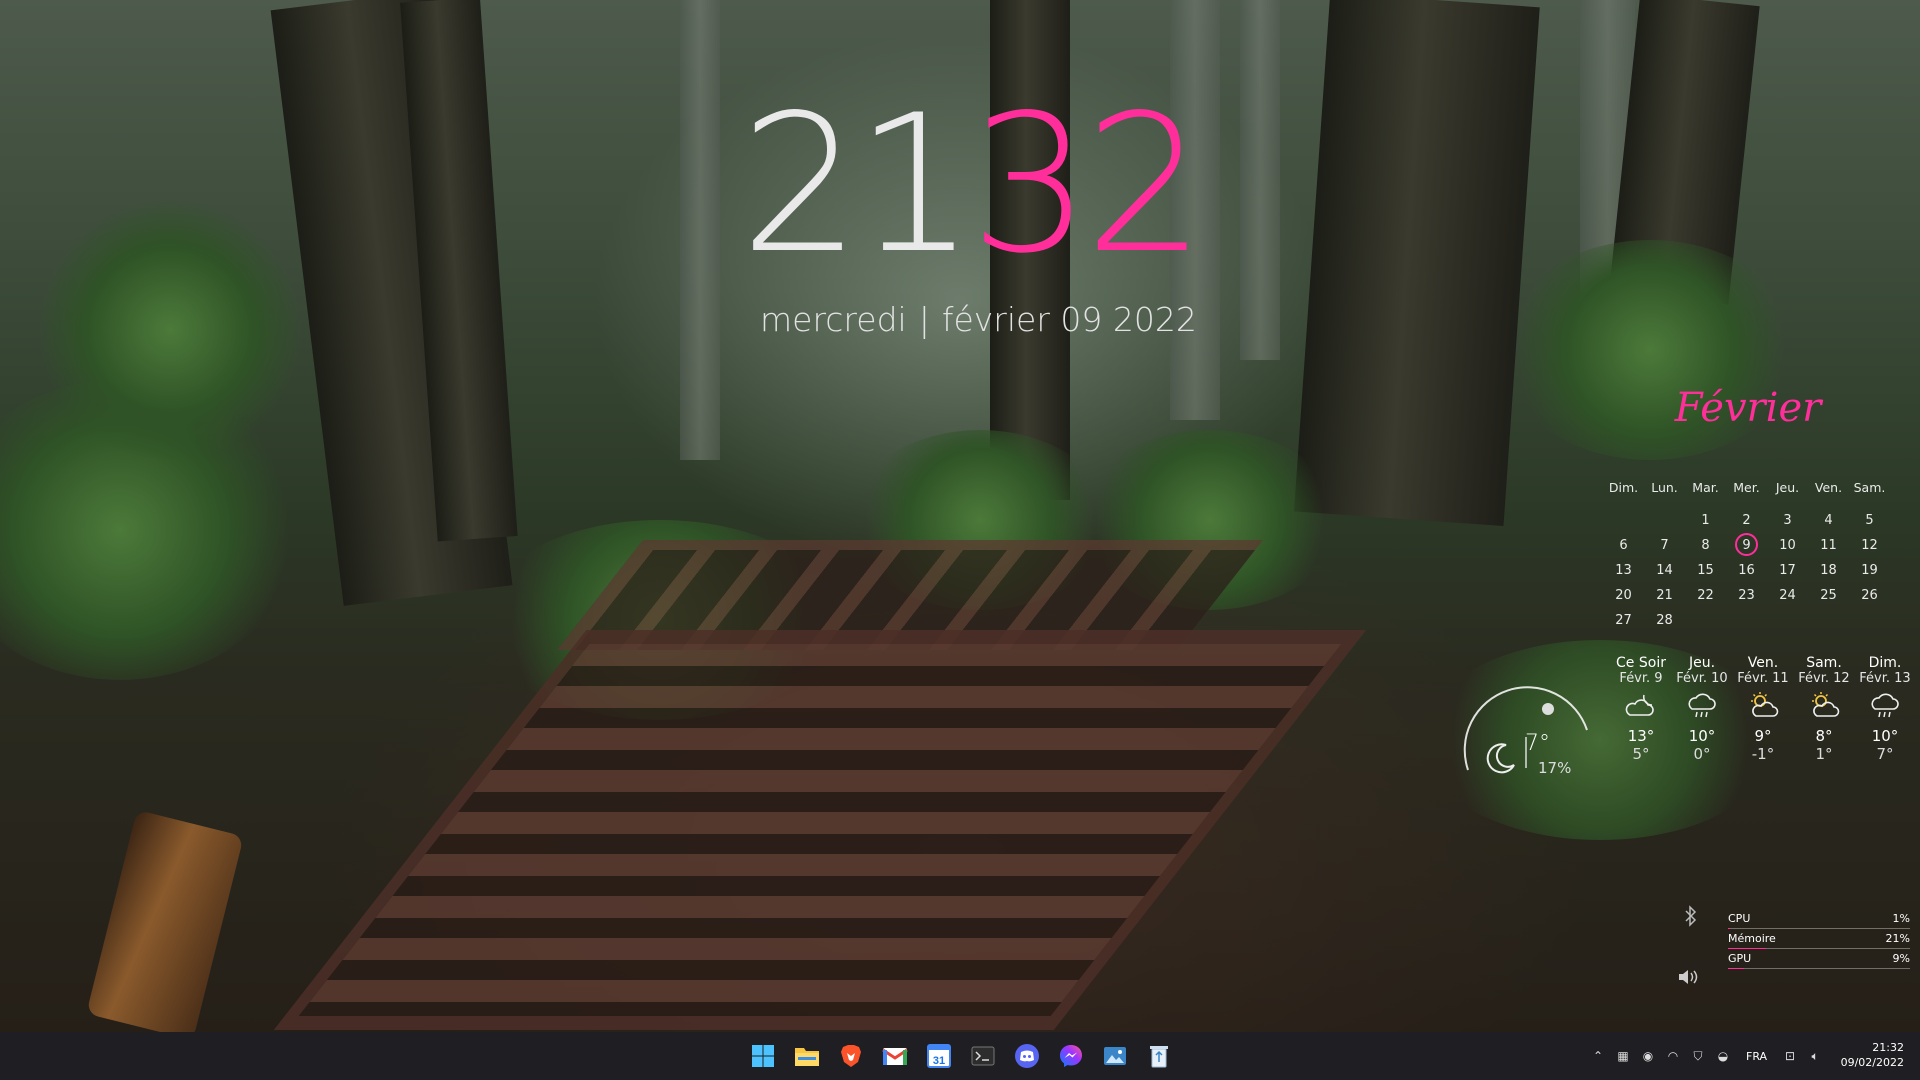 The image size is (1920, 1080). I want to click on forecast-date: Févr. 12, so click(1824, 678).